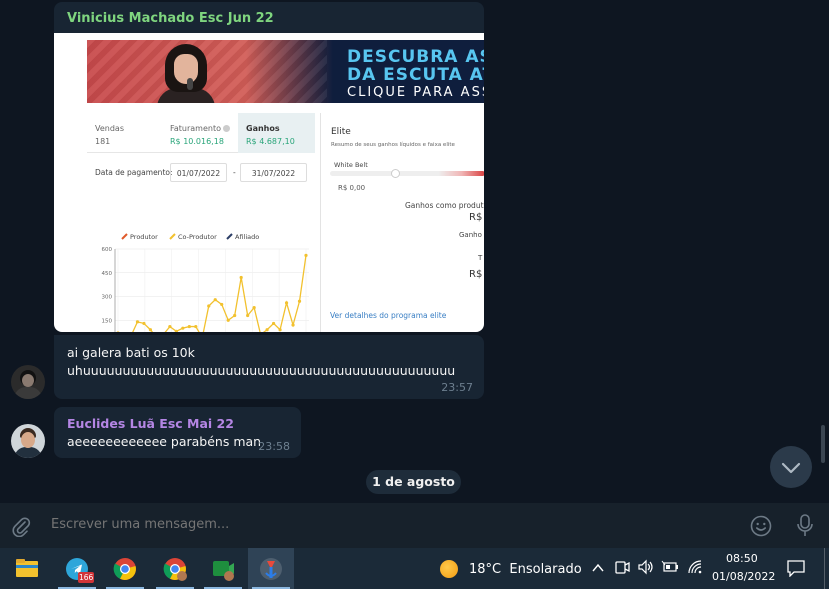 The image size is (829, 589). Describe the element at coordinates (376, 524) in the screenshot. I see `message-input` at that location.